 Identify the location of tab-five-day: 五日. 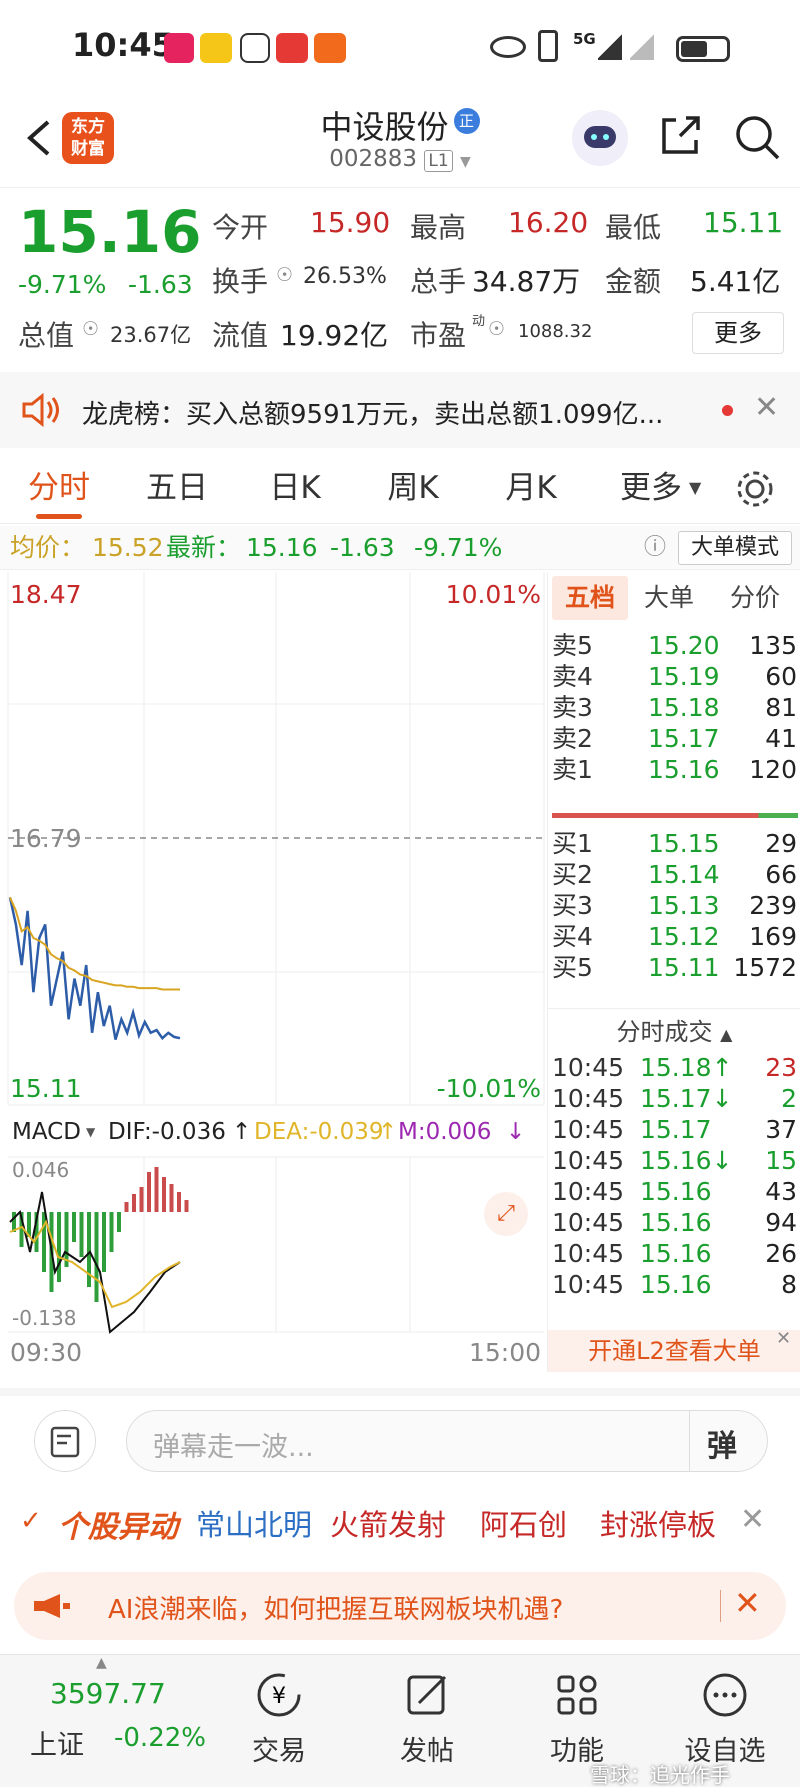
(177, 488).